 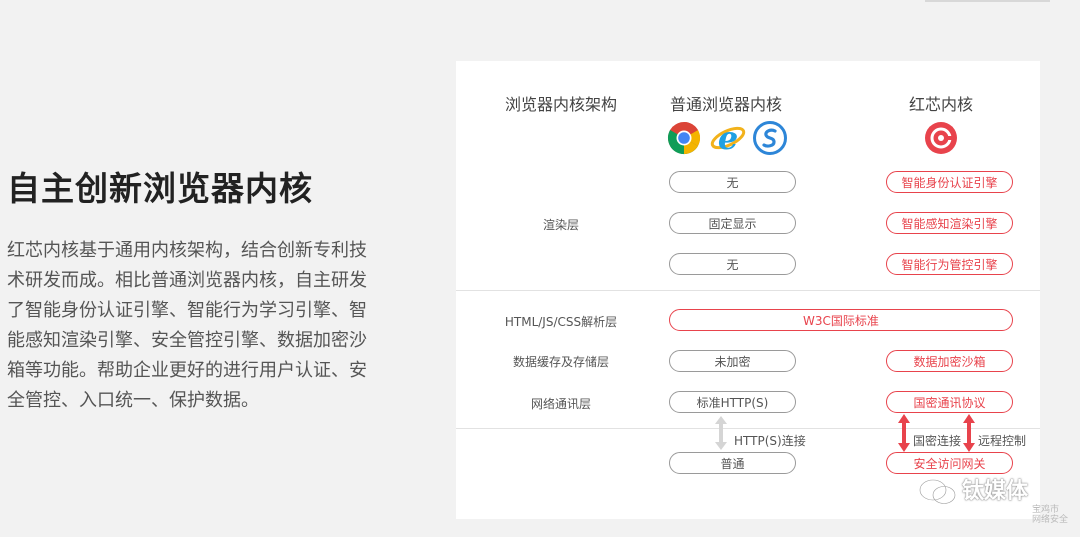 What do you see at coordinates (732, 463) in the screenshot?
I see `normal-pill-gateway: 普通` at bounding box center [732, 463].